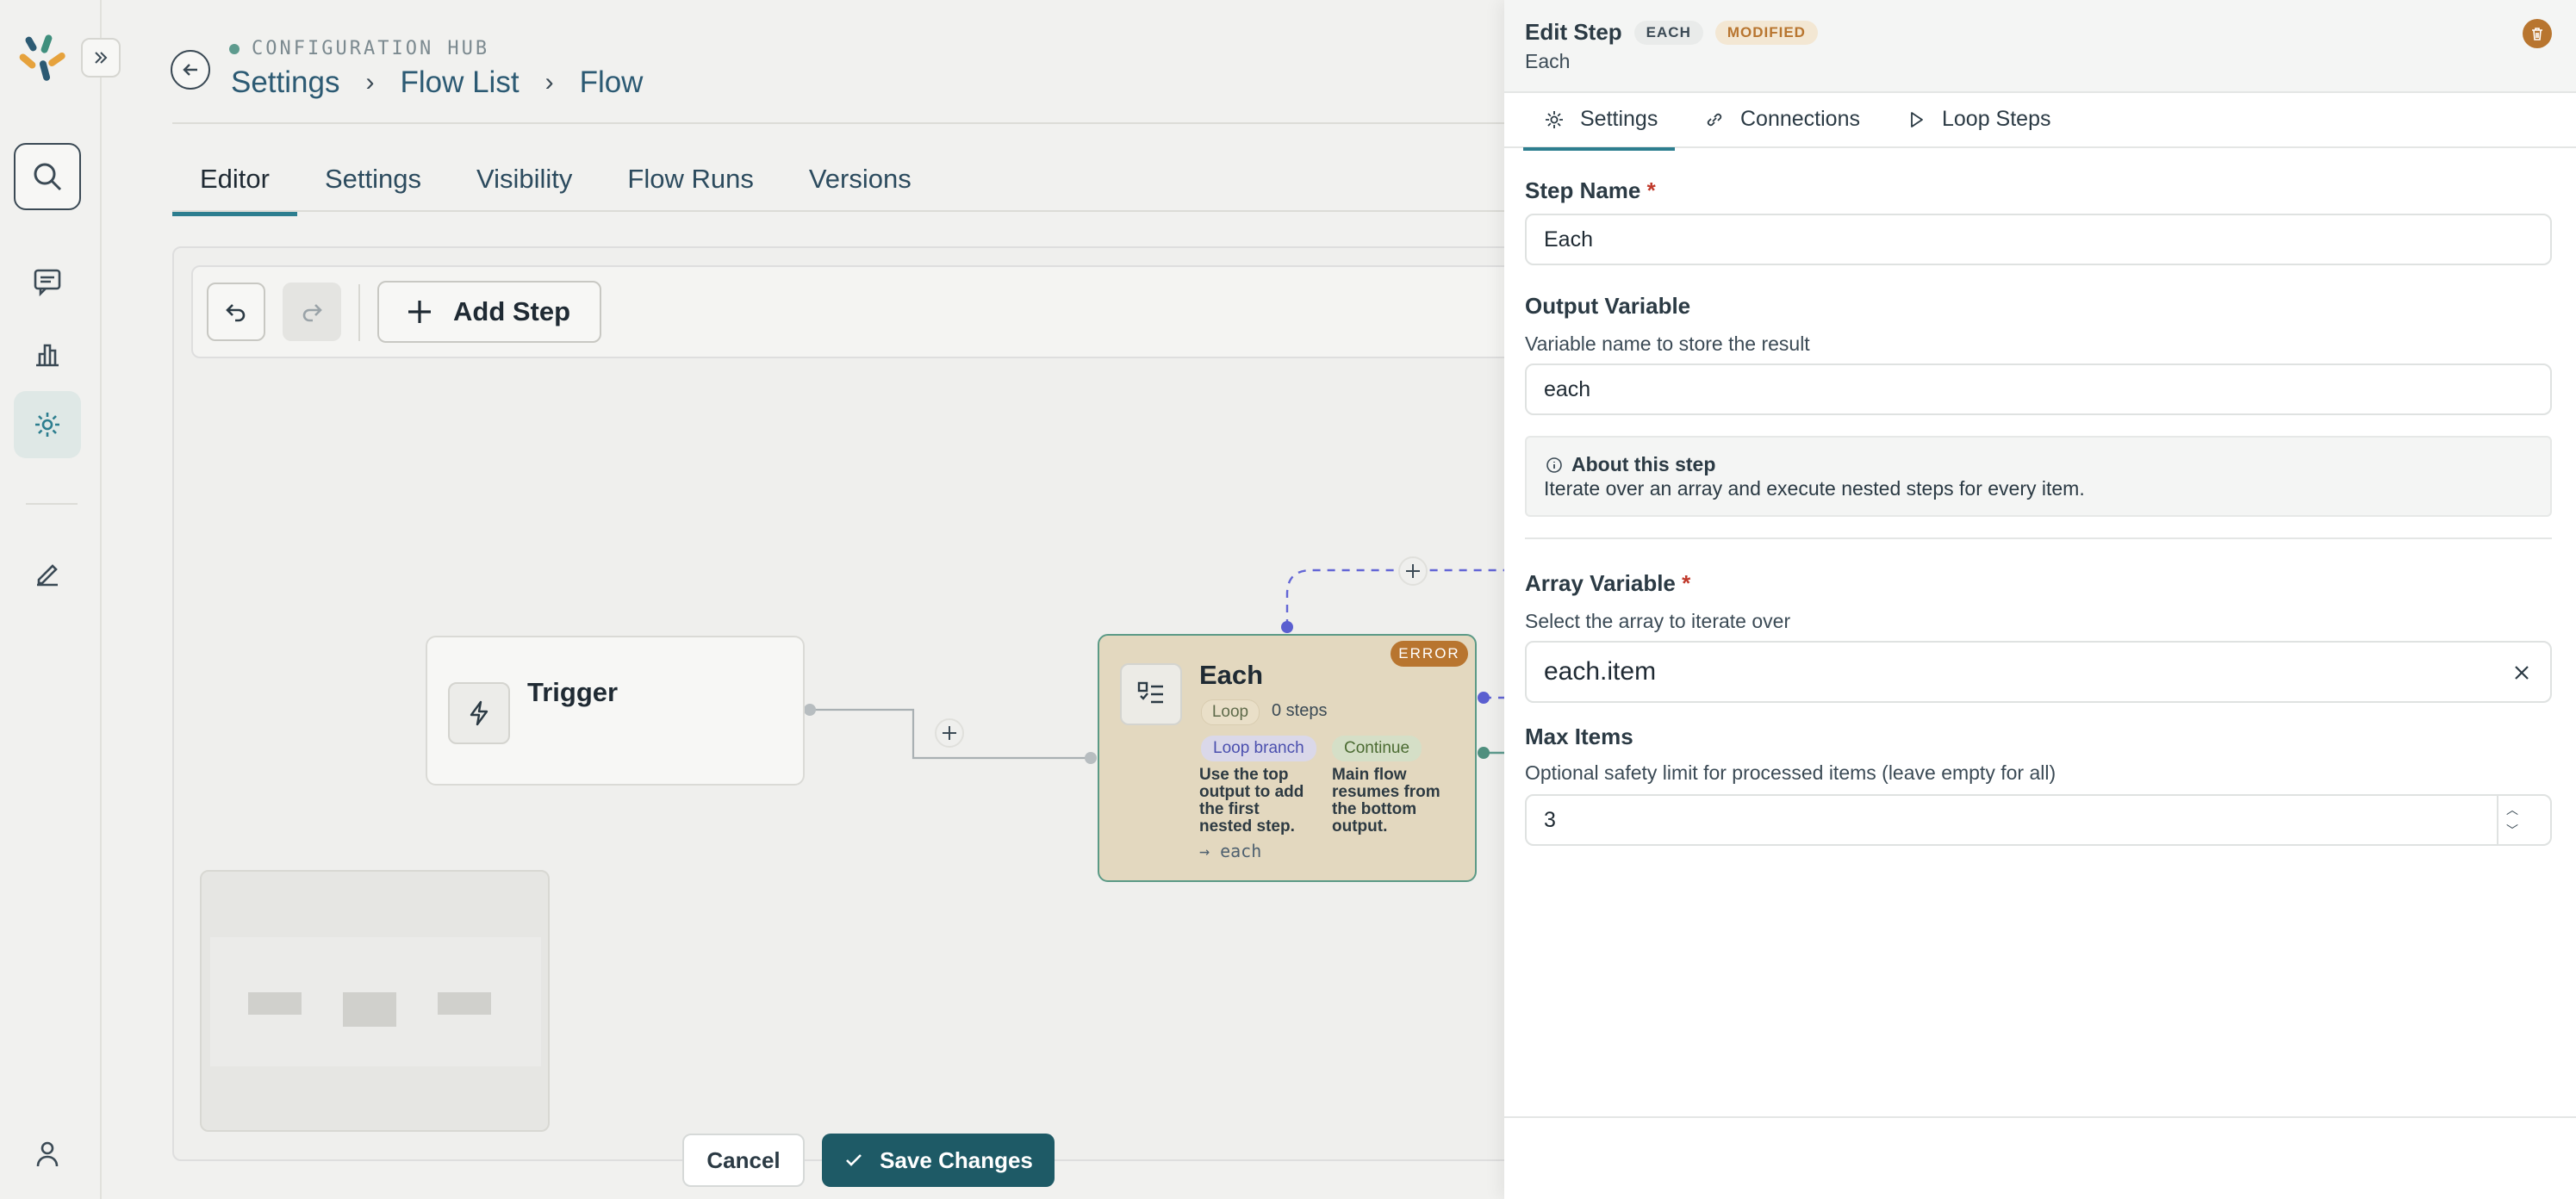  What do you see at coordinates (1644, 464) in the screenshot?
I see `about-step-title-text: About this step` at bounding box center [1644, 464].